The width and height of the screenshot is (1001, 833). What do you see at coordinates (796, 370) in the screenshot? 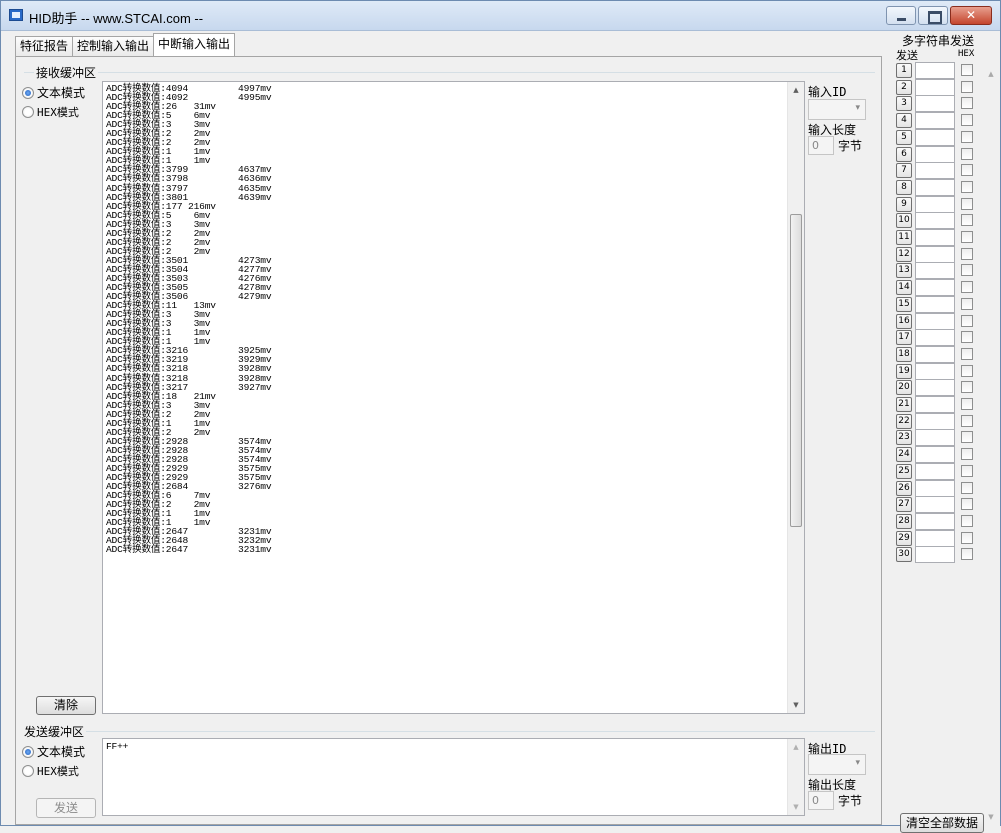
I see `scroll-thumb` at bounding box center [796, 370].